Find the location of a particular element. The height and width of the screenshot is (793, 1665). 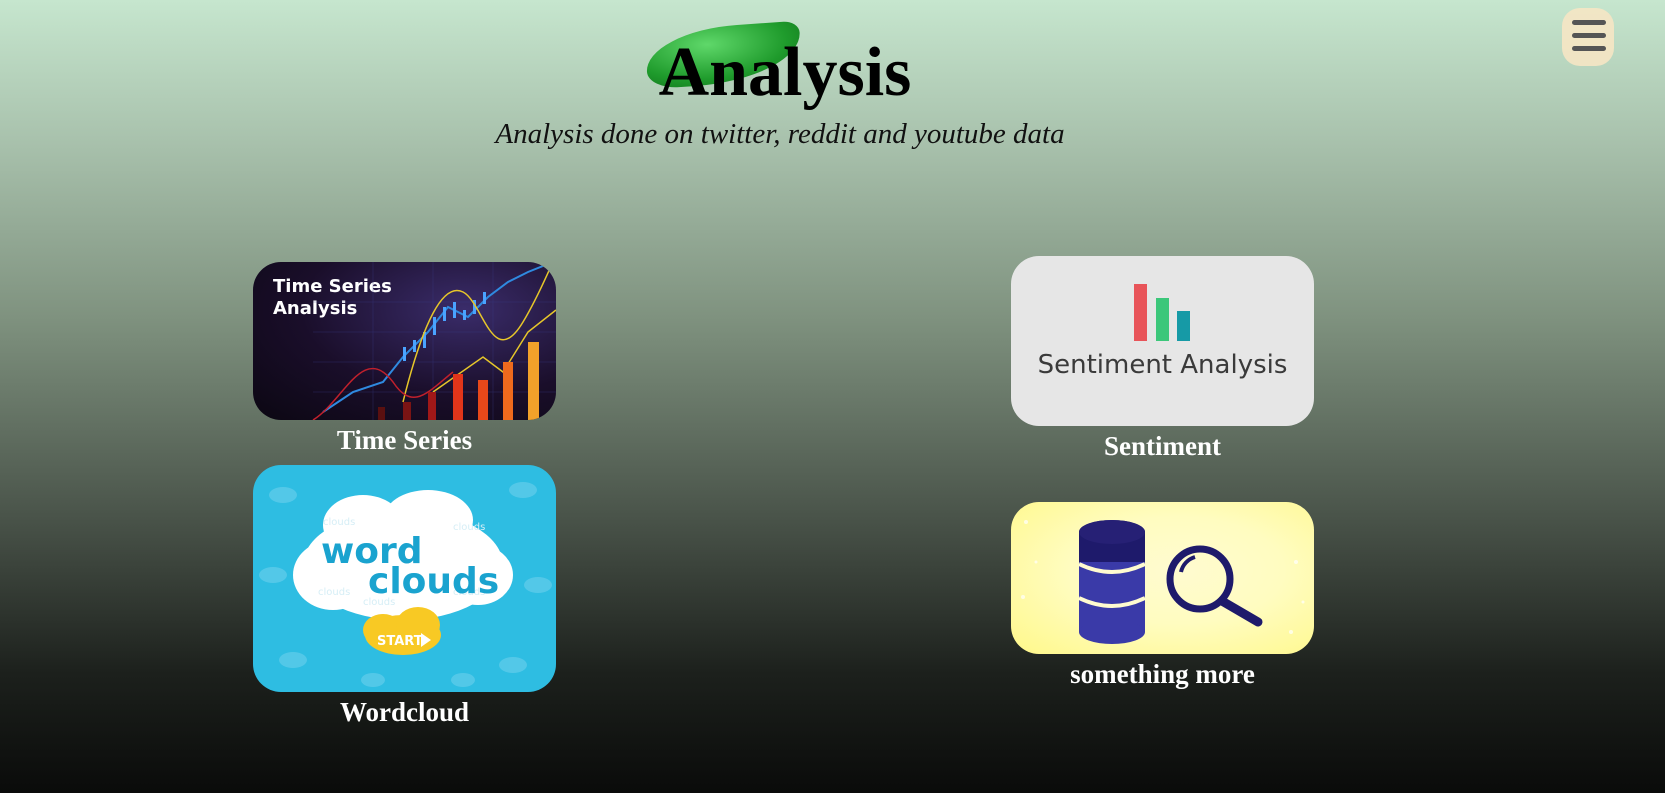

something-more-image is located at coordinates (1162, 578).